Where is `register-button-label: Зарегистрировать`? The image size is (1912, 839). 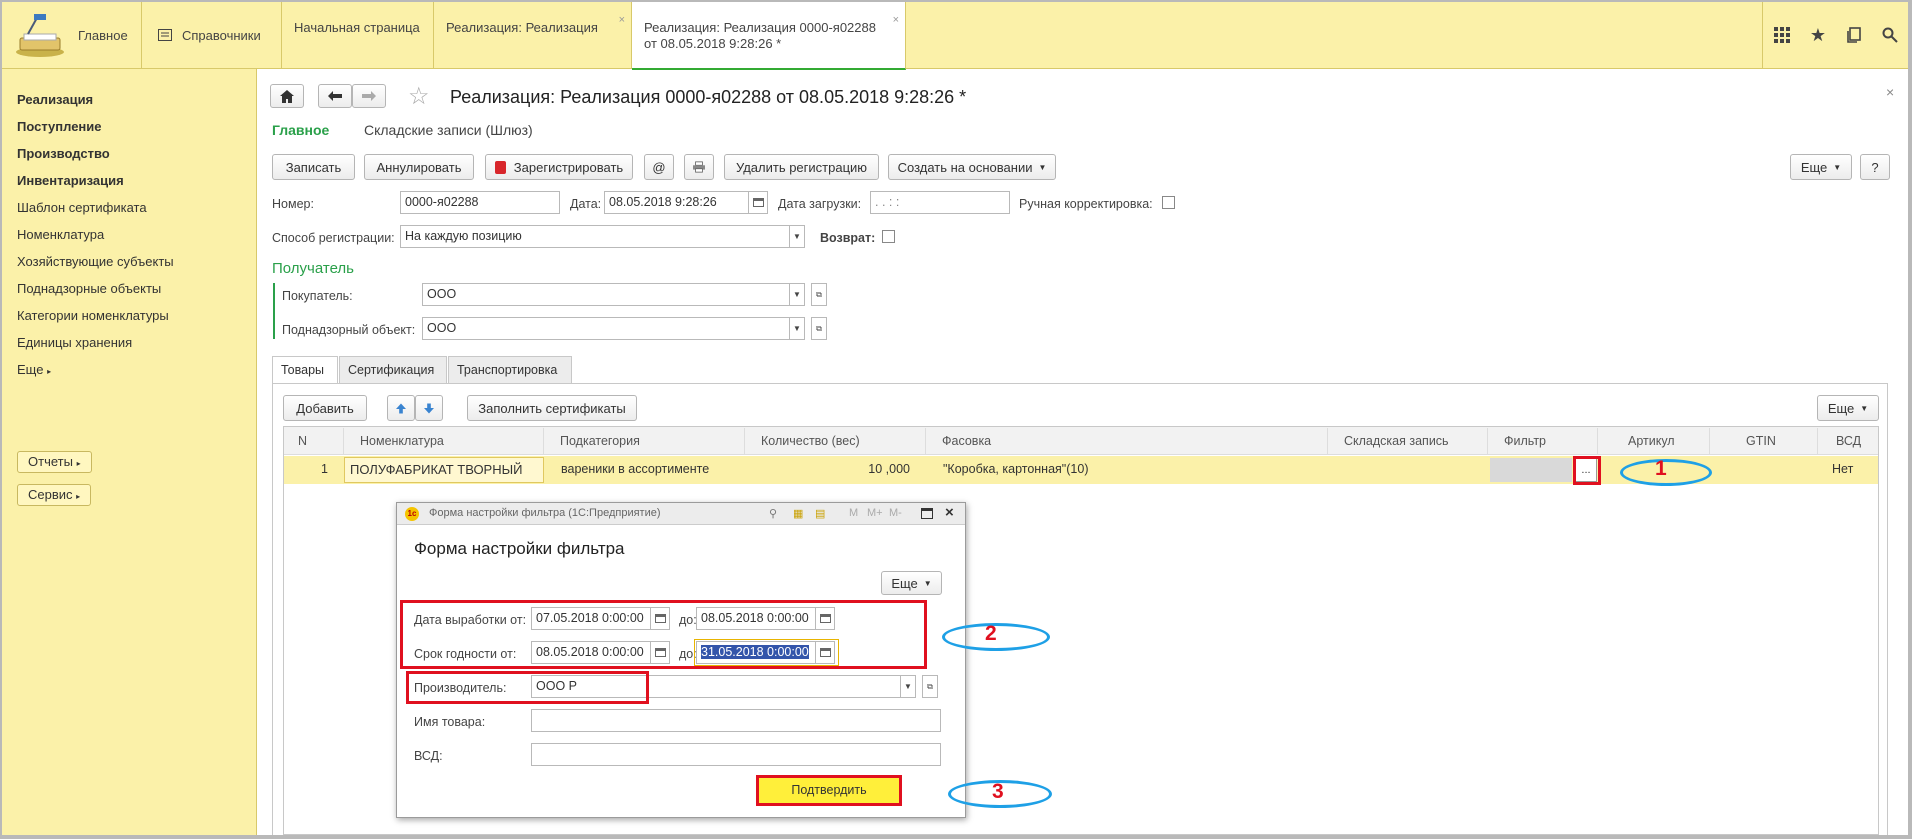 register-button-label: Зарегистрировать is located at coordinates (568, 167).